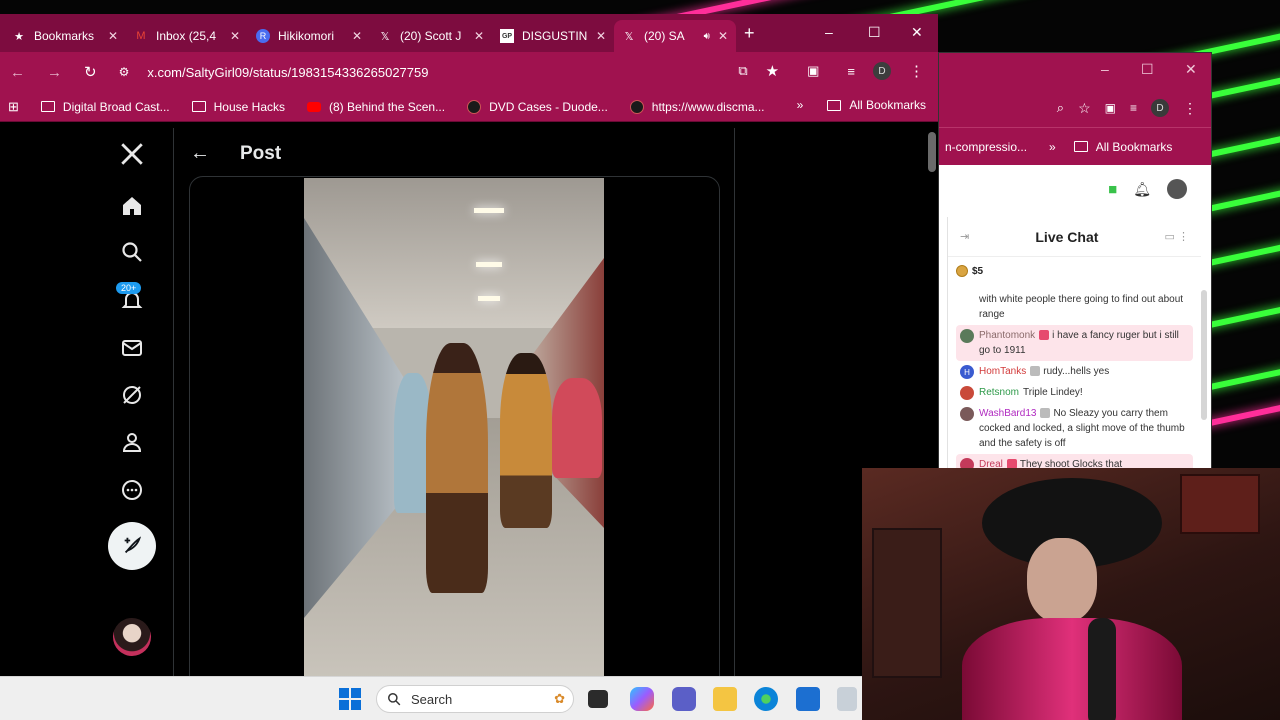 This screenshot has width=1280, height=720. What do you see at coordinates (1075, 108) in the screenshot?
I see `secondary-toolbar: ⌕ ☆ ▣ ≡ D ⋮` at bounding box center [1075, 108].